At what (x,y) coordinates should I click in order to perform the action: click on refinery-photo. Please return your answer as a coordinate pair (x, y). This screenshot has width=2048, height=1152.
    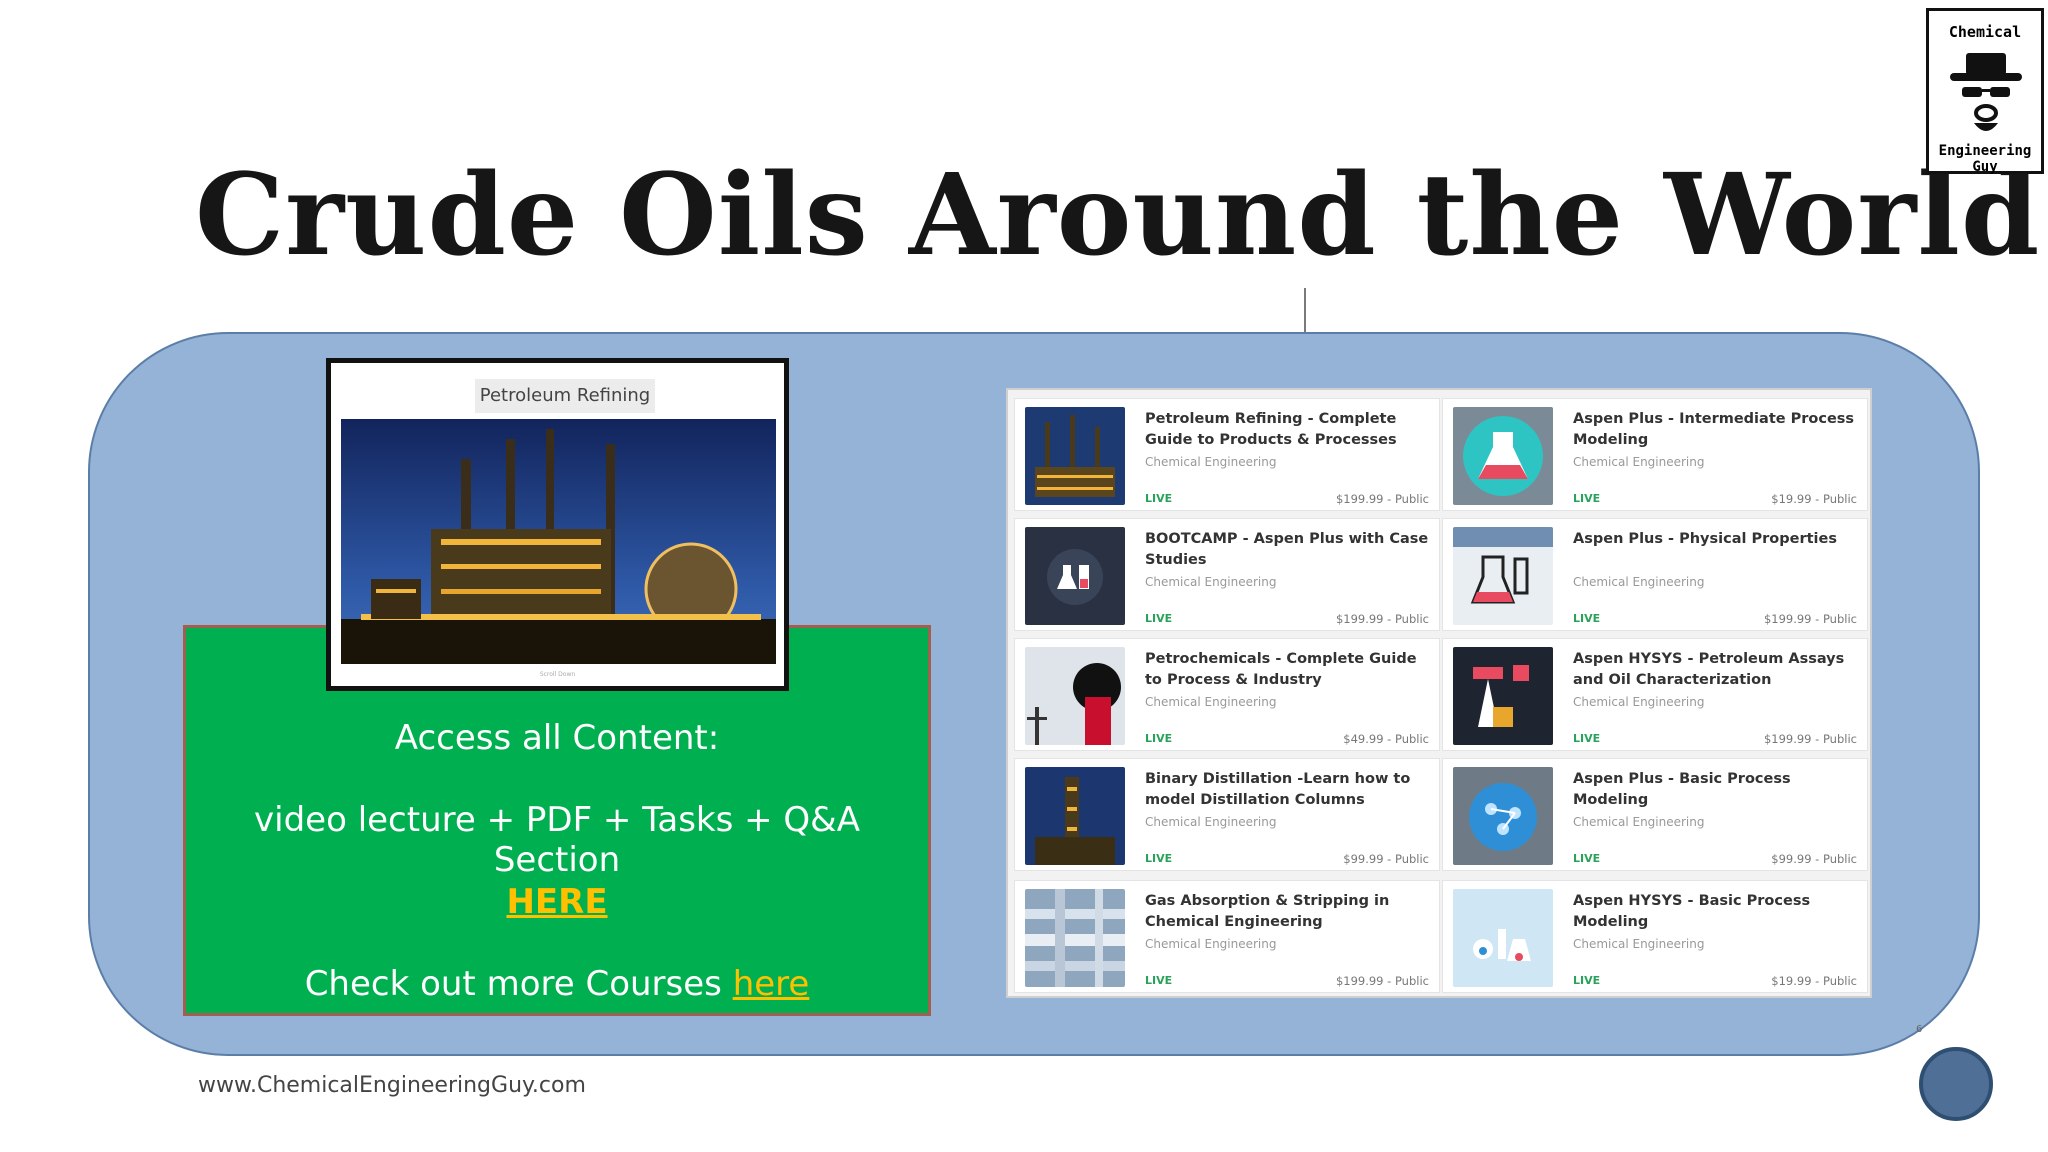
    Looking at the image, I should click on (558, 541).